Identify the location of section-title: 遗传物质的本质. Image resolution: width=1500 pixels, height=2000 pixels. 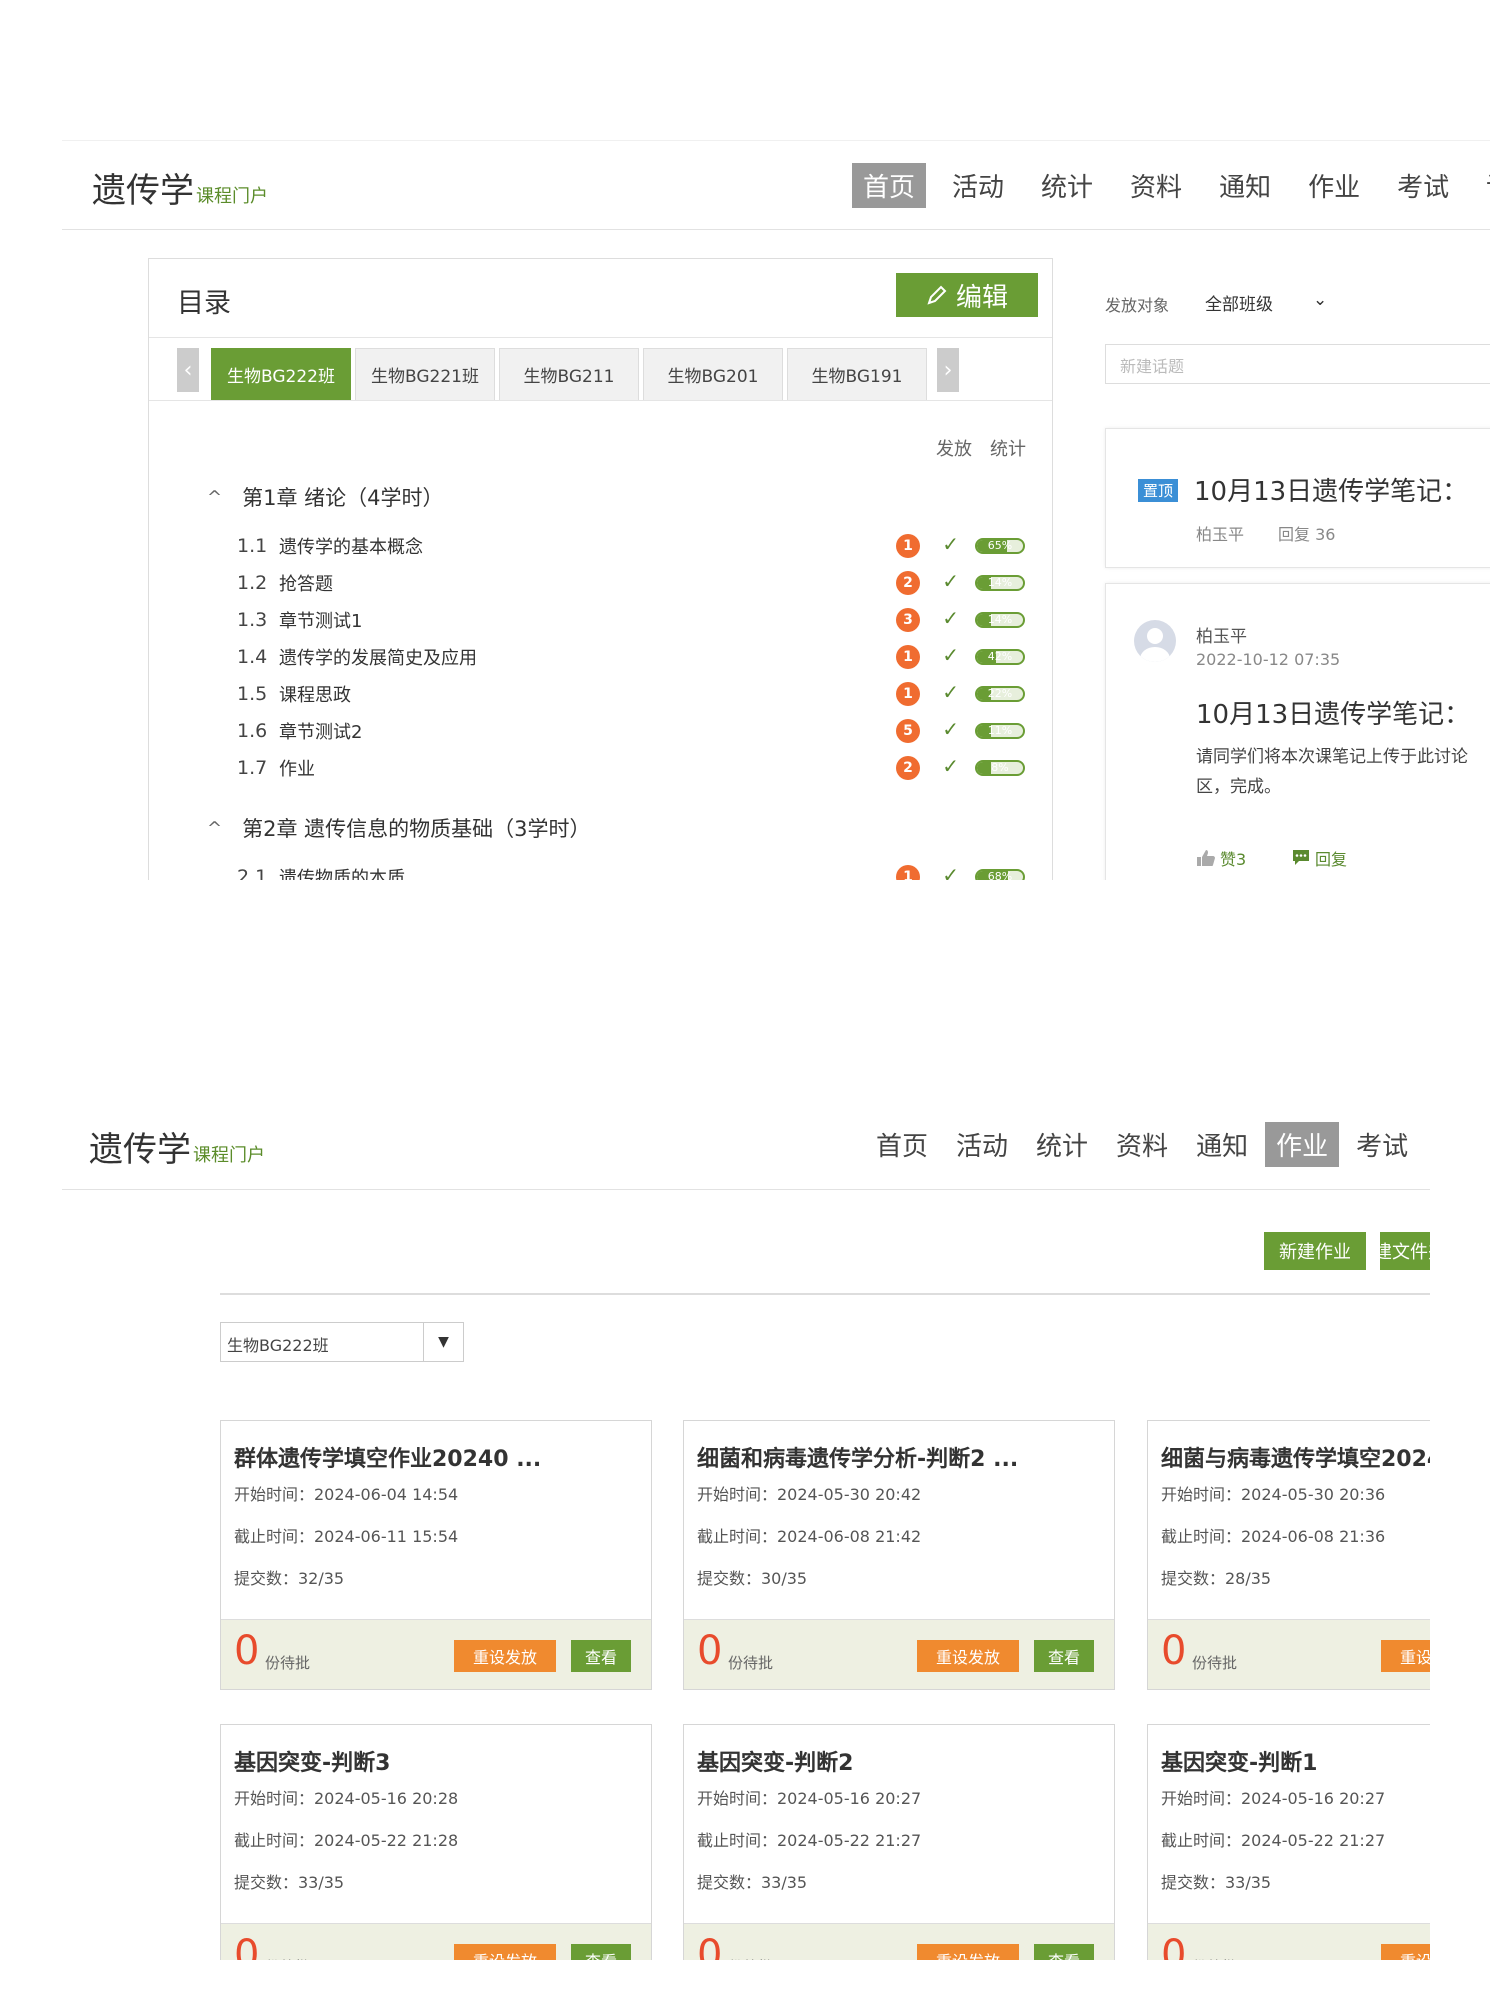
(342, 874).